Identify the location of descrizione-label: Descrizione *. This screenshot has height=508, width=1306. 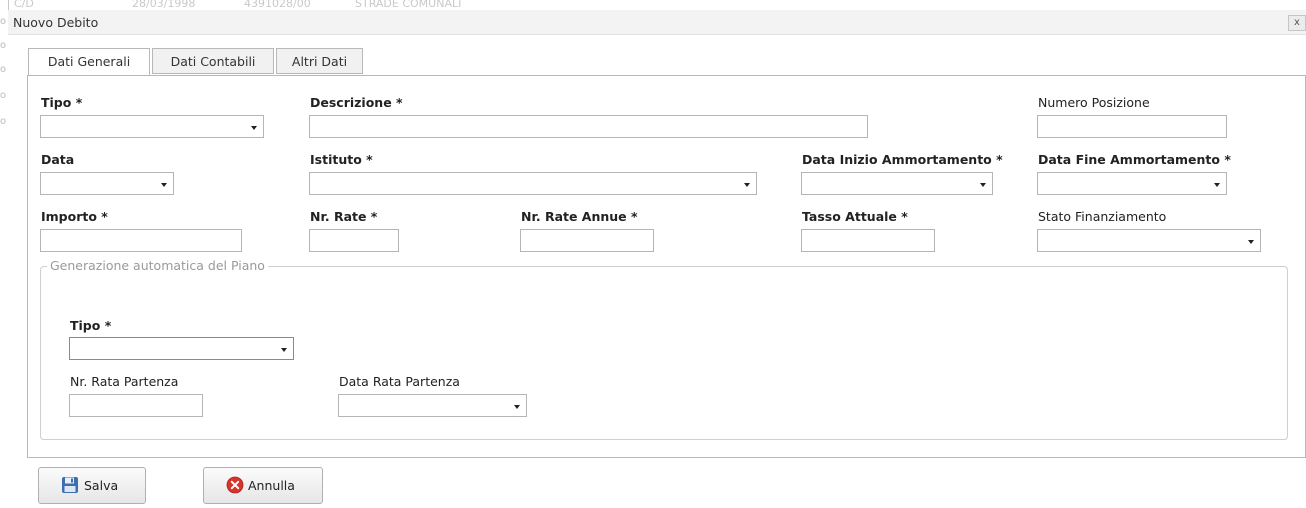
(356, 102).